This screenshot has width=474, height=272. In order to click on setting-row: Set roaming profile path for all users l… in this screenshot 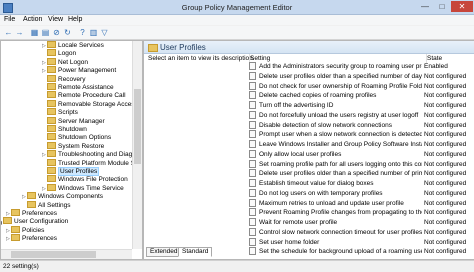, I will do `click(361, 164)`.